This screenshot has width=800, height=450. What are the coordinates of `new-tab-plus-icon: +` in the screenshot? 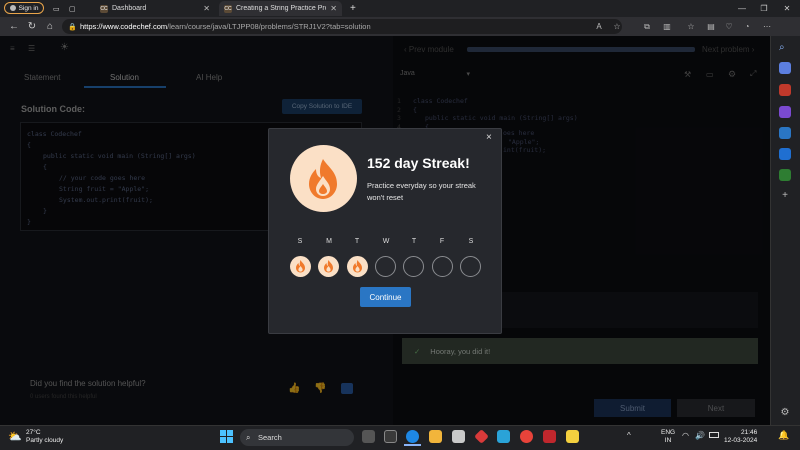 It's located at (352, 8).